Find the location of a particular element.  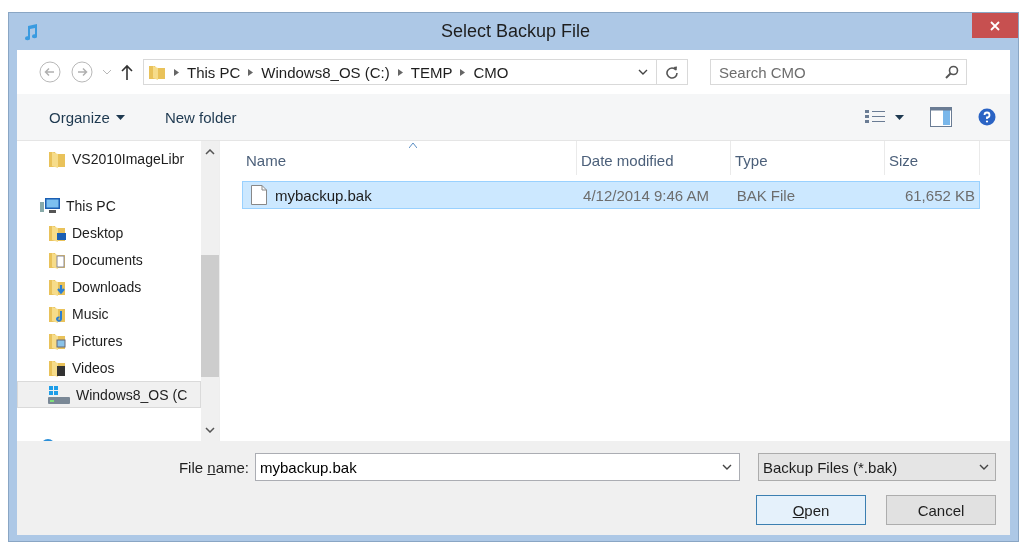

nav-item: Pictures is located at coordinates (109, 340).